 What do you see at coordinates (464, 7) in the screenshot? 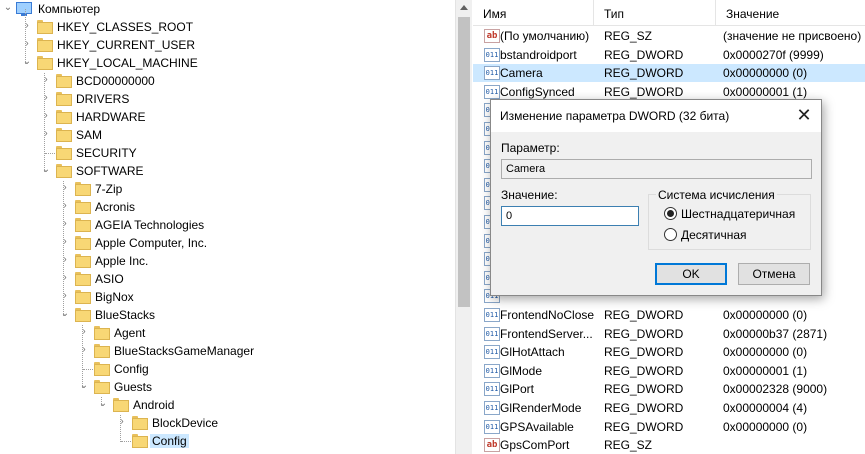
I see `scroll-up-icon` at bounding box center [464, 7].